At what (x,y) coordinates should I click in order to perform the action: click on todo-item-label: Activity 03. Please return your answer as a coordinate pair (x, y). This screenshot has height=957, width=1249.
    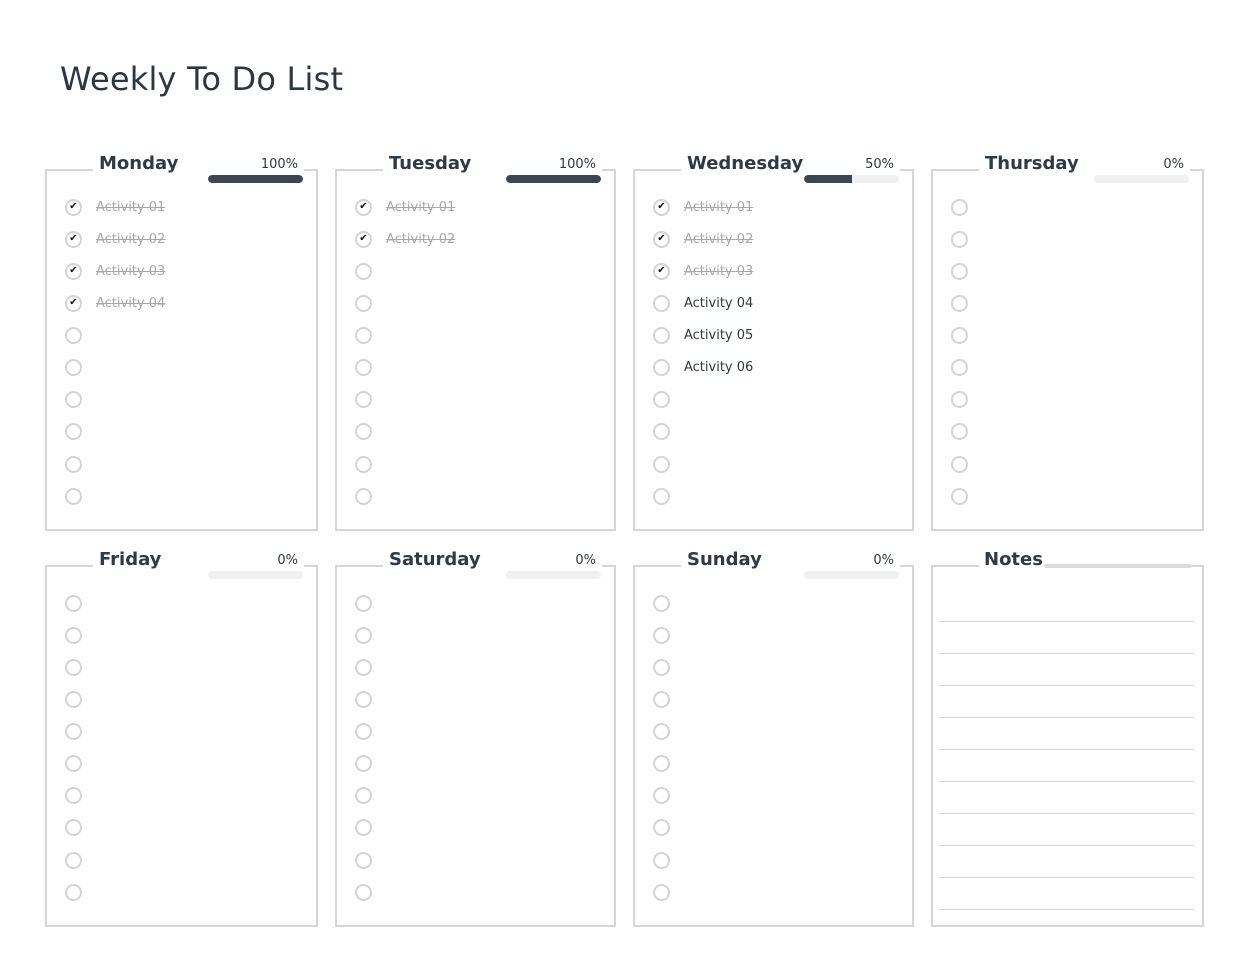
    Looking at the image, I should click on (718, 271).